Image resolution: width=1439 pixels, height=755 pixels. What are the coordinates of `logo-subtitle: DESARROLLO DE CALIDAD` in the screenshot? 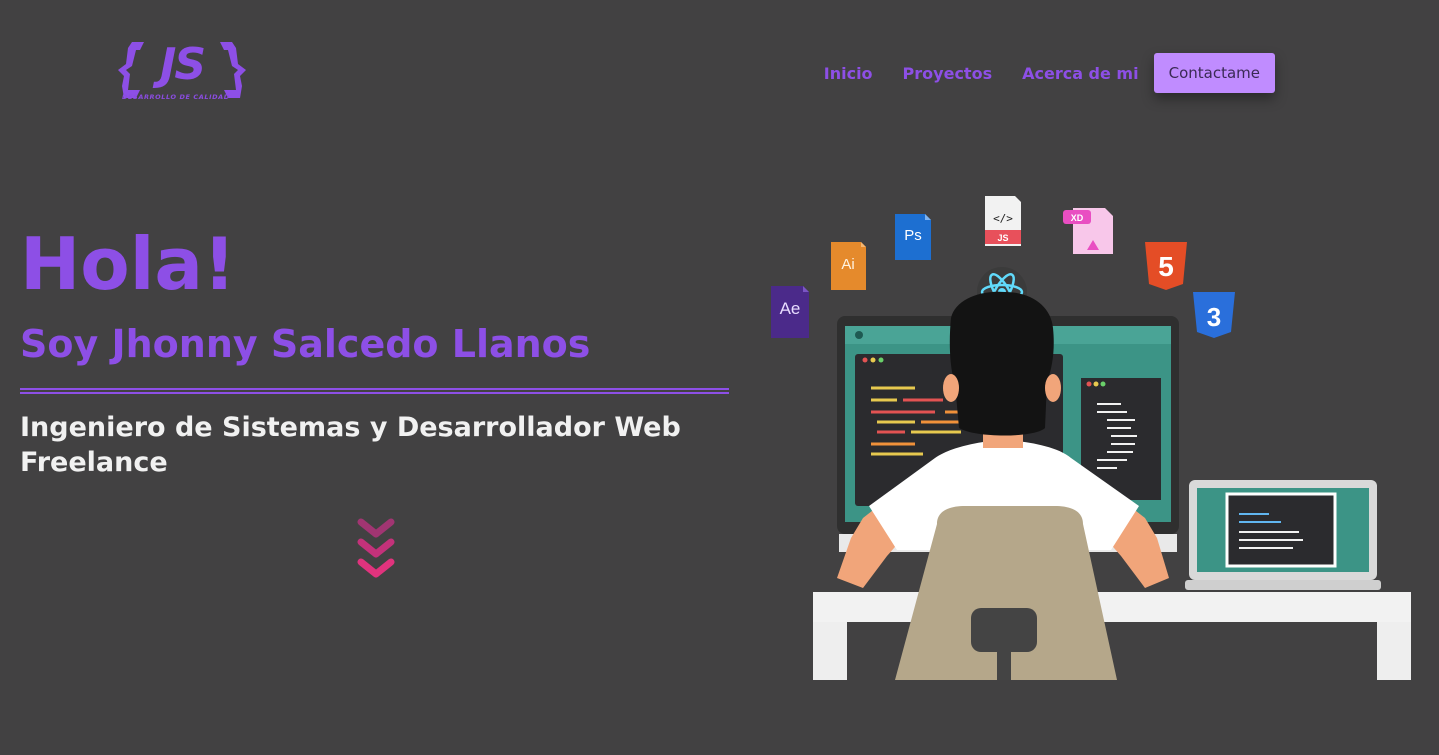 It's located at (176, 97).